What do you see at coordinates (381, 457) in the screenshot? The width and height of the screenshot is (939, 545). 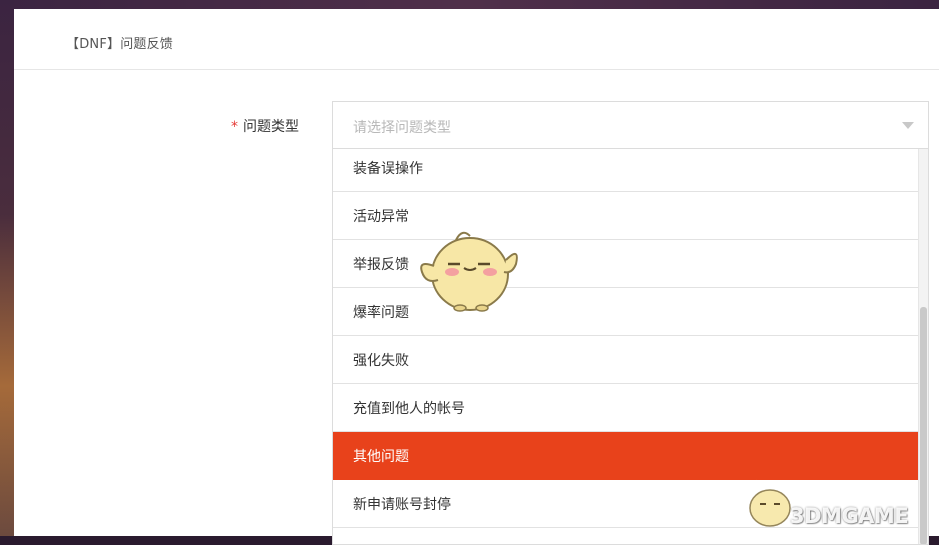 I see `dropdown-item-label: 其他问题` at bounding box center [381, 457].